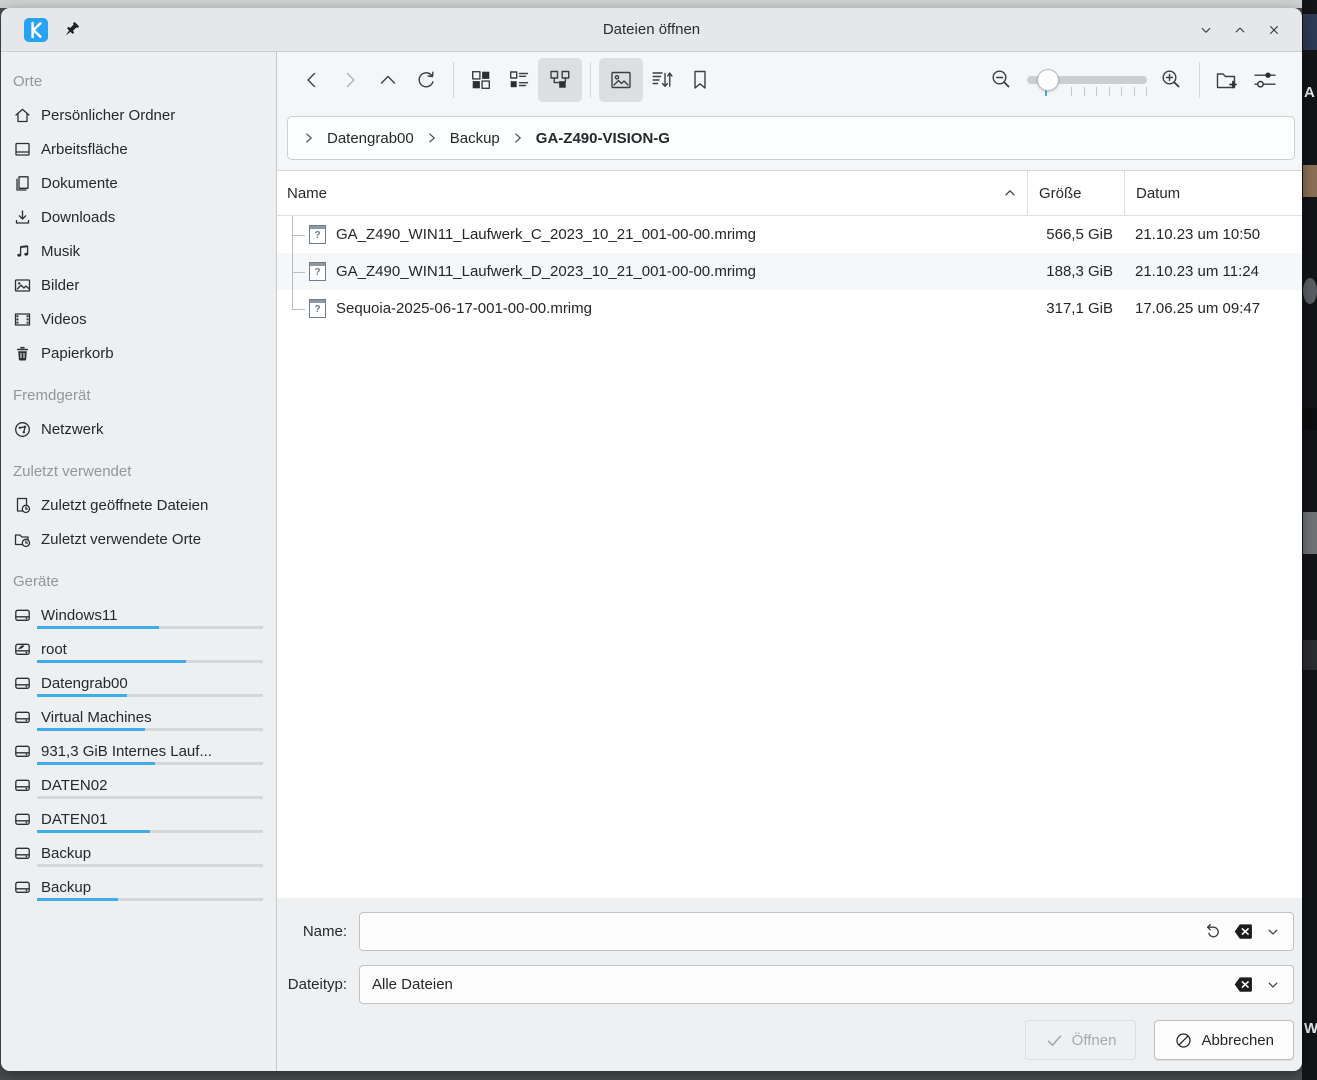 The image size is (1317, 1080). Describe the element at coordinates (1075, 193) in the screenshot. I see `column-header-size: Größe` at that location.